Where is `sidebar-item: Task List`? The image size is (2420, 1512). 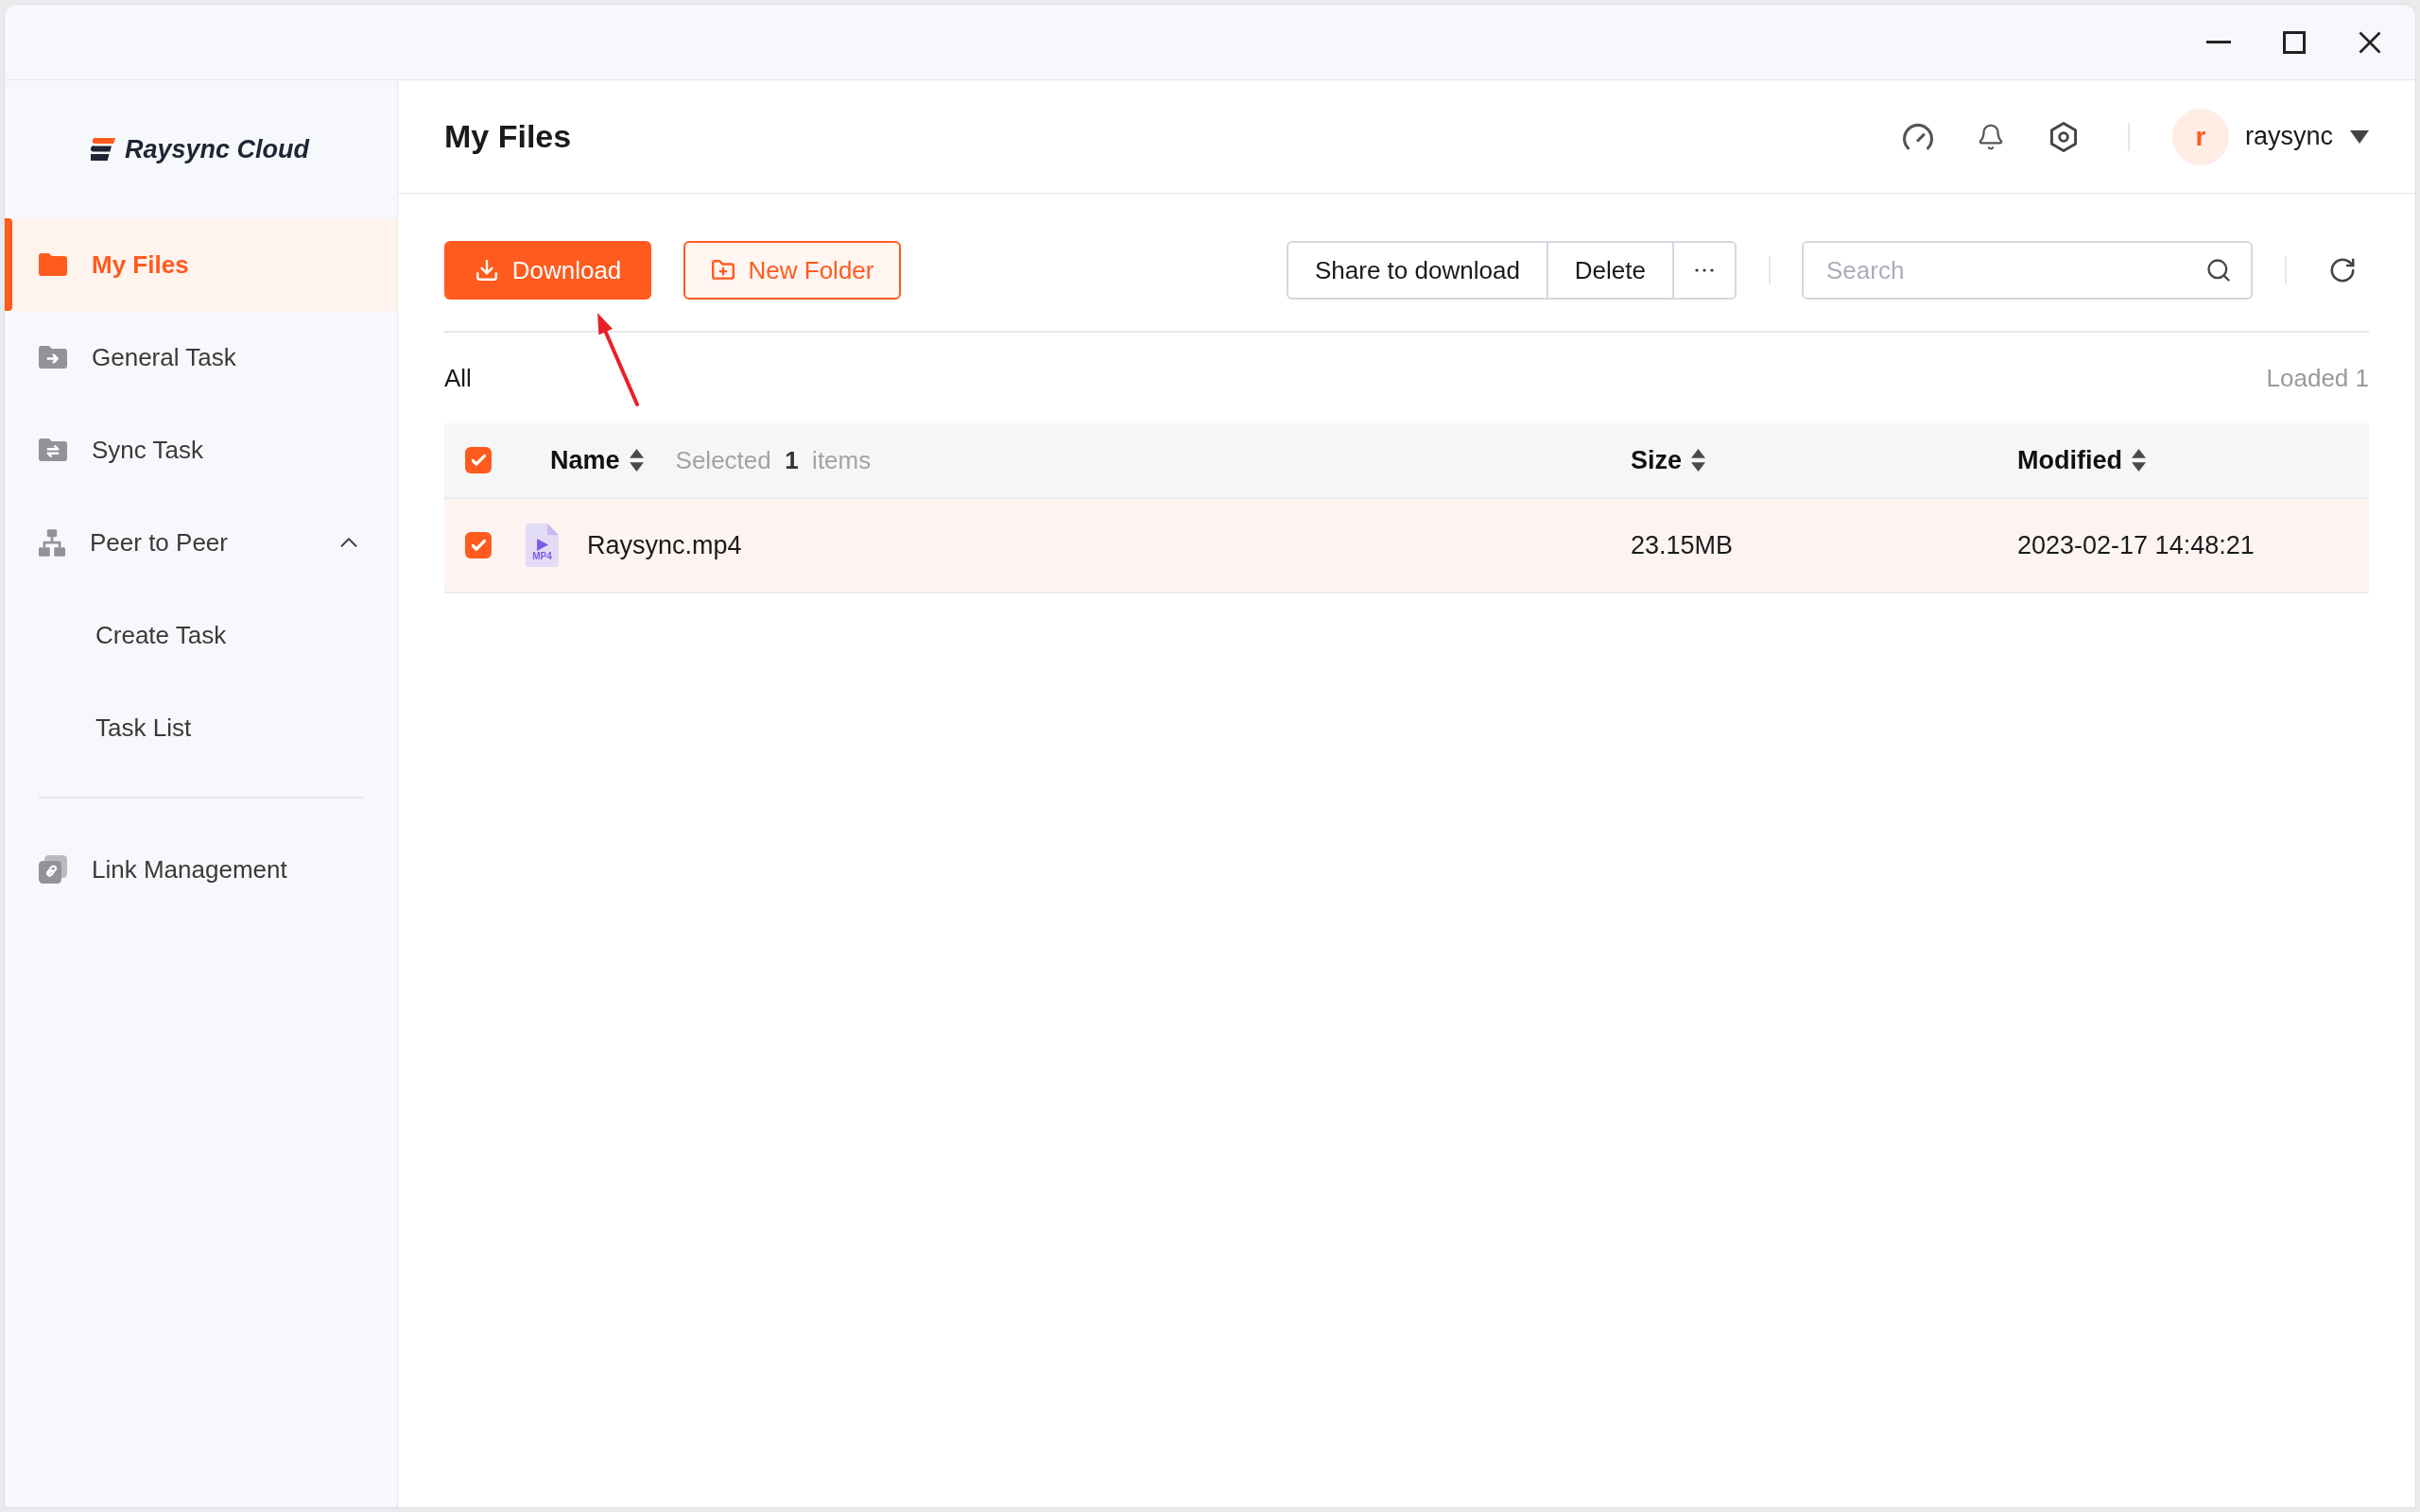 sidebar-item: Task List is located at coordinates (201, 727).